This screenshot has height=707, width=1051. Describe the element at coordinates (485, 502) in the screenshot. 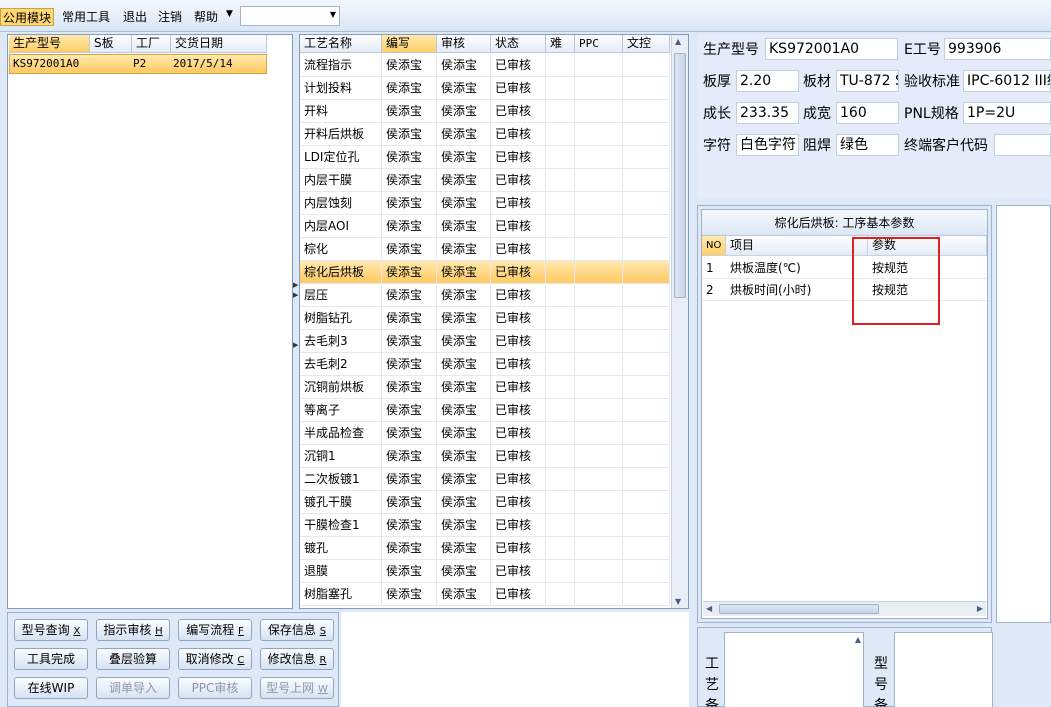

I see `table-row: 镀孔干膜 侯添宝 侯添宝 已审核` at that location.